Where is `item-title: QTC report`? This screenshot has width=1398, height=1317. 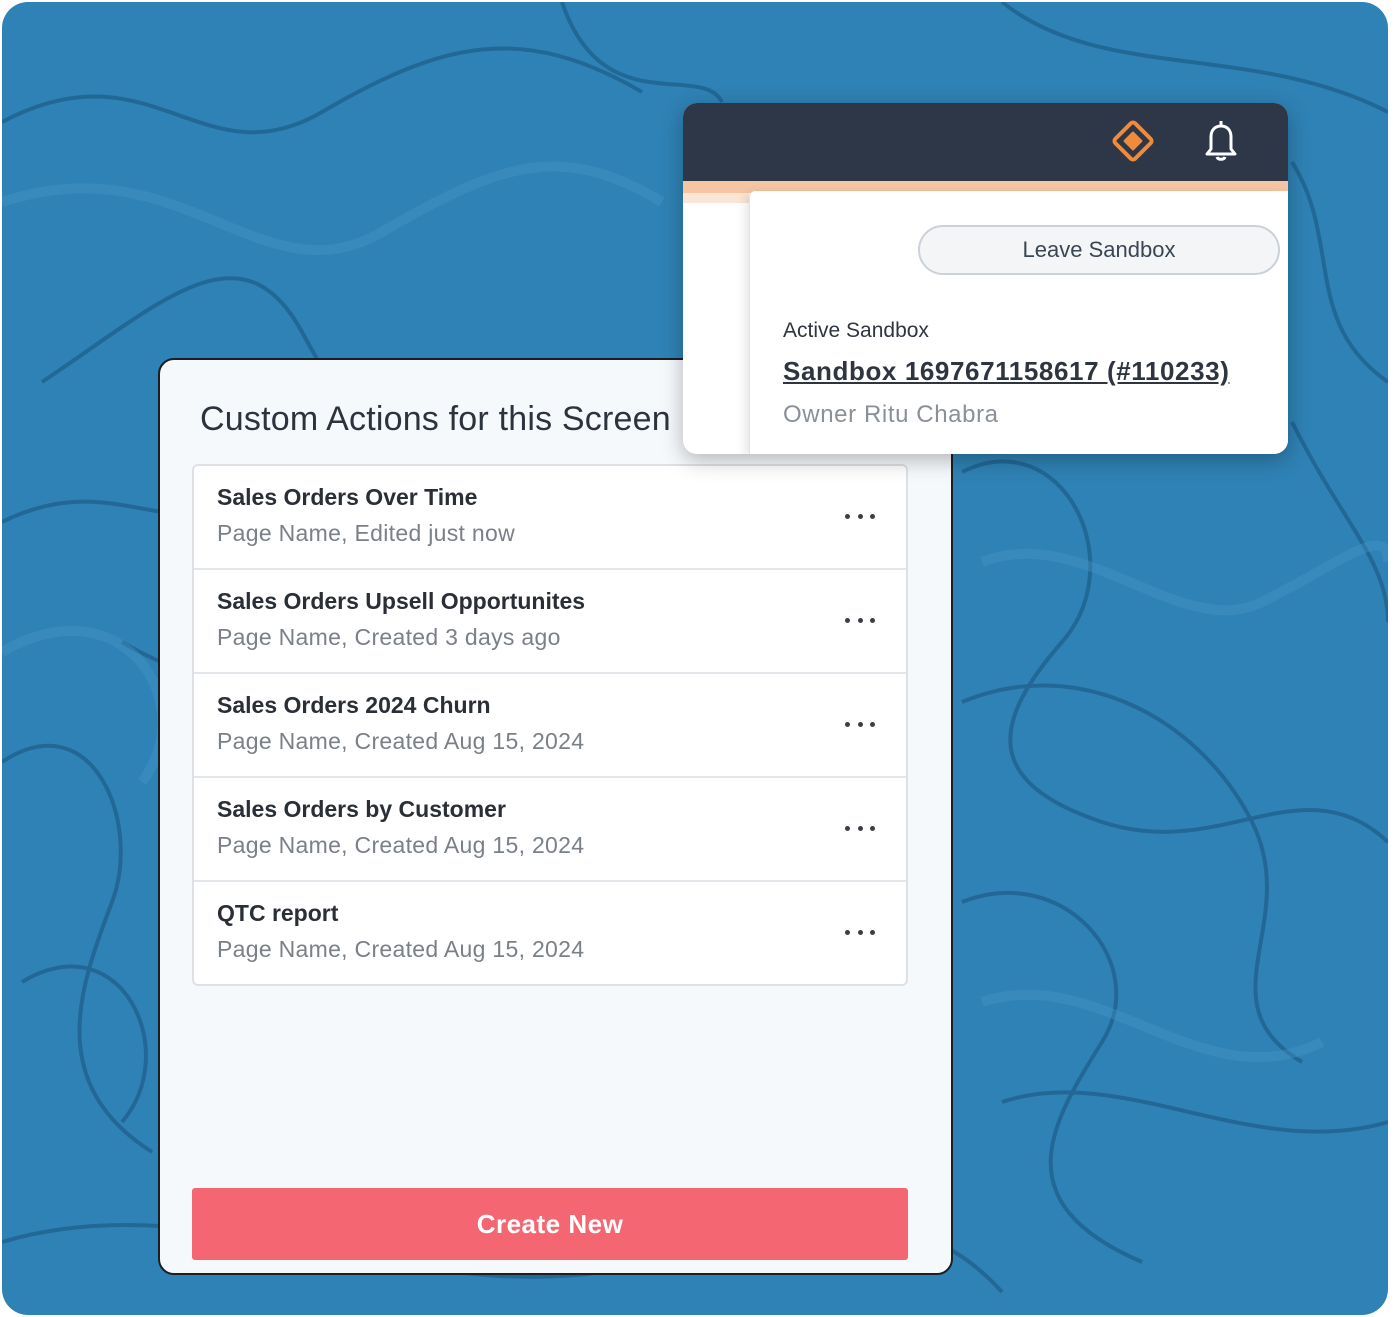
item-title: QTC report is located at coordinates (278, 913).